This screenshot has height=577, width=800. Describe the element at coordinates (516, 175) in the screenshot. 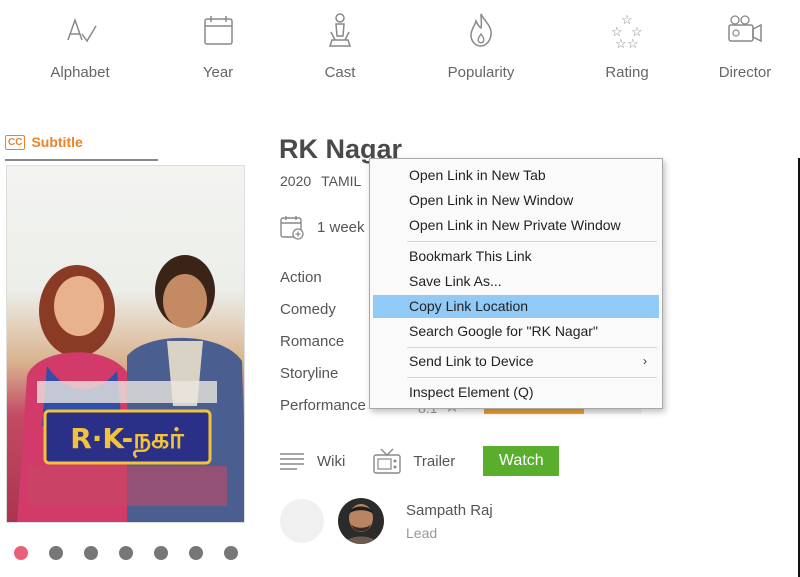

I see `menu-open-new-tab: Open Link in New Tab` at that location.